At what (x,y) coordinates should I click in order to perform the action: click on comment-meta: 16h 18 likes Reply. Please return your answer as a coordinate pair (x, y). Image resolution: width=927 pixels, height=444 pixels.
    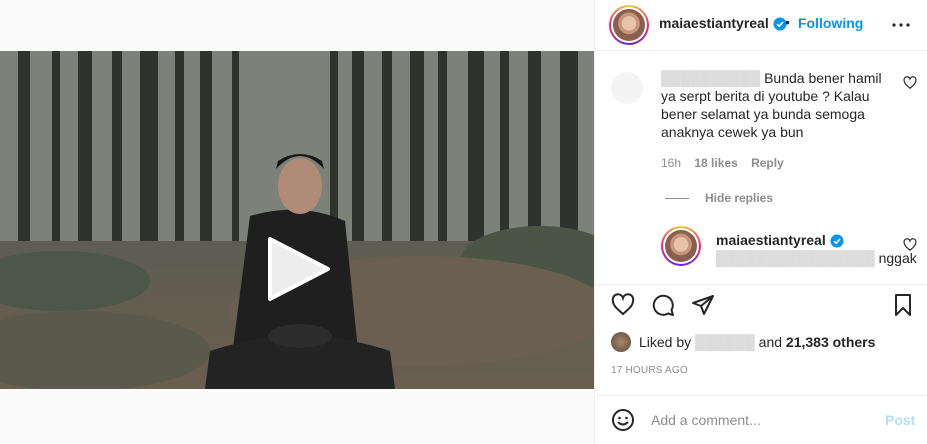
    Looking at the image, I should click on (727, 163).